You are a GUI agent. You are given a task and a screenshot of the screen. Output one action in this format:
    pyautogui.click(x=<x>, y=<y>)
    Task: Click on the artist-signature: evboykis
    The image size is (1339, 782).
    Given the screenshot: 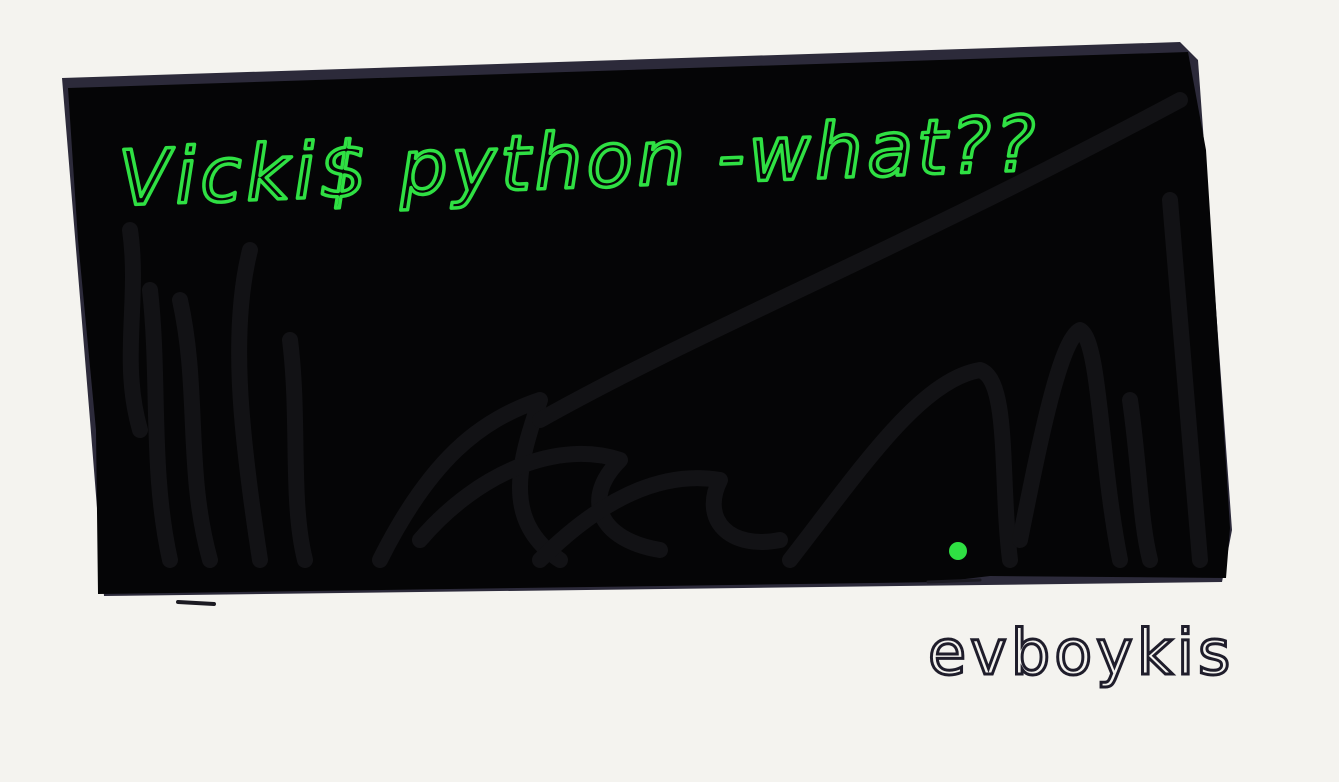 What is the action you would take?
    pyautogui.click(x=1081, y=652)
    